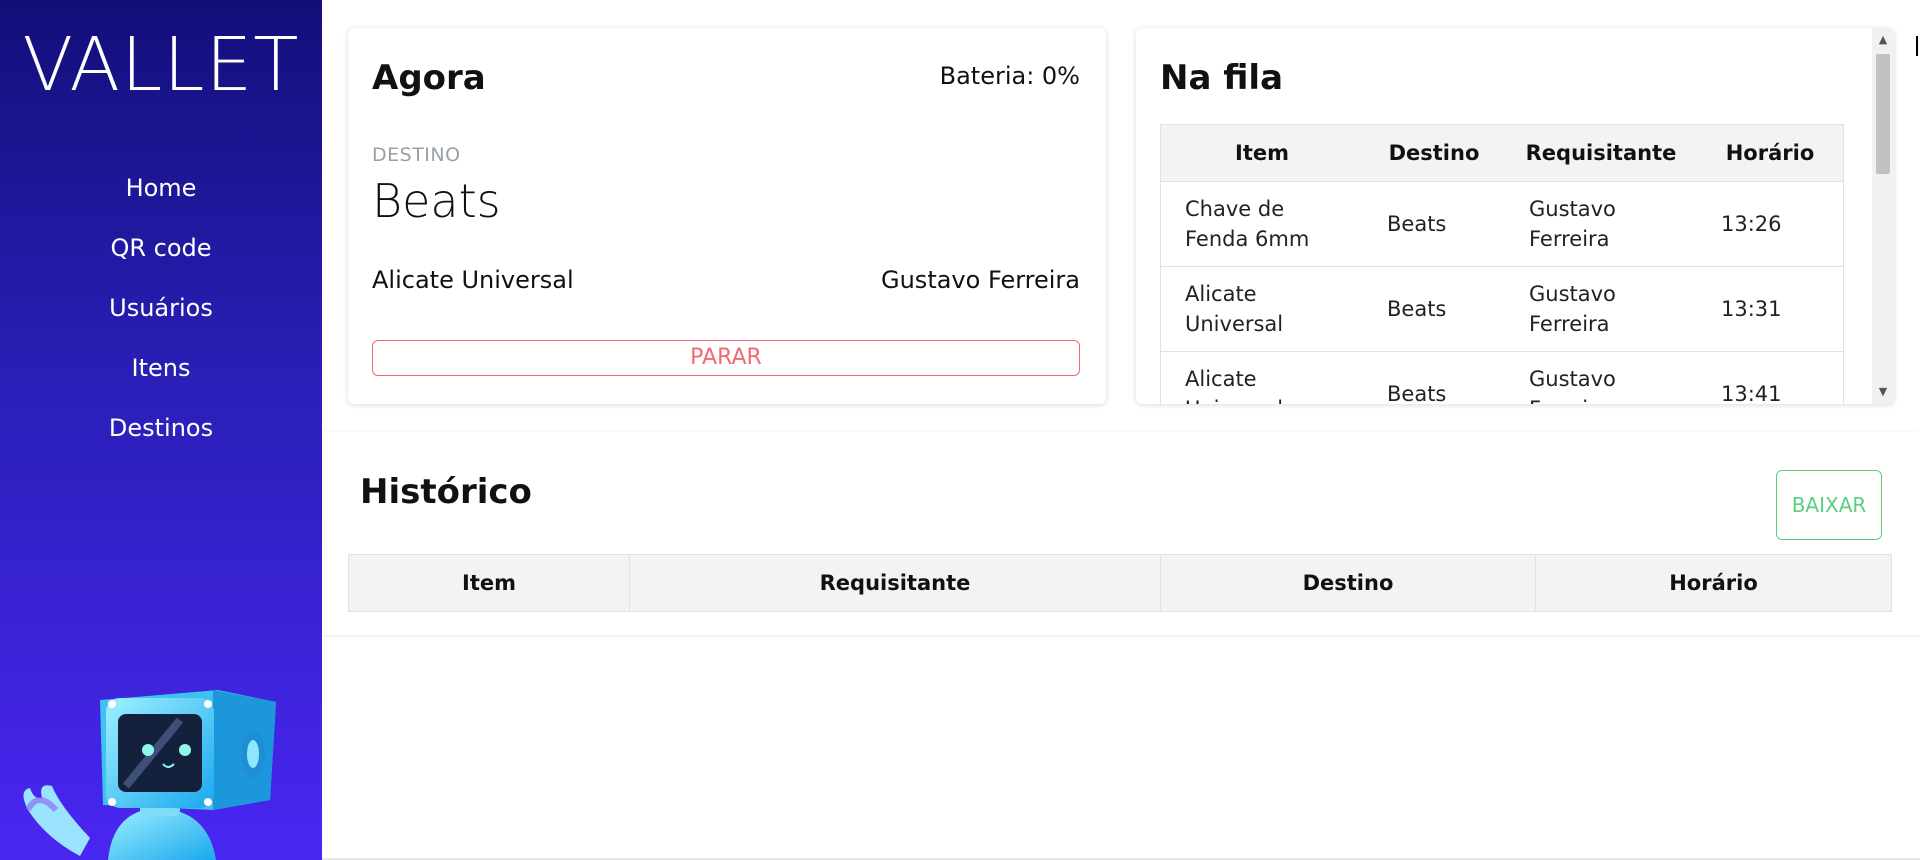 This screenshot has height=860, width=1920. What do you see at coordinates (1829, 505) in the screenshot?
I see `download-button: BAIXAR` at bounding box center [1829, 505].